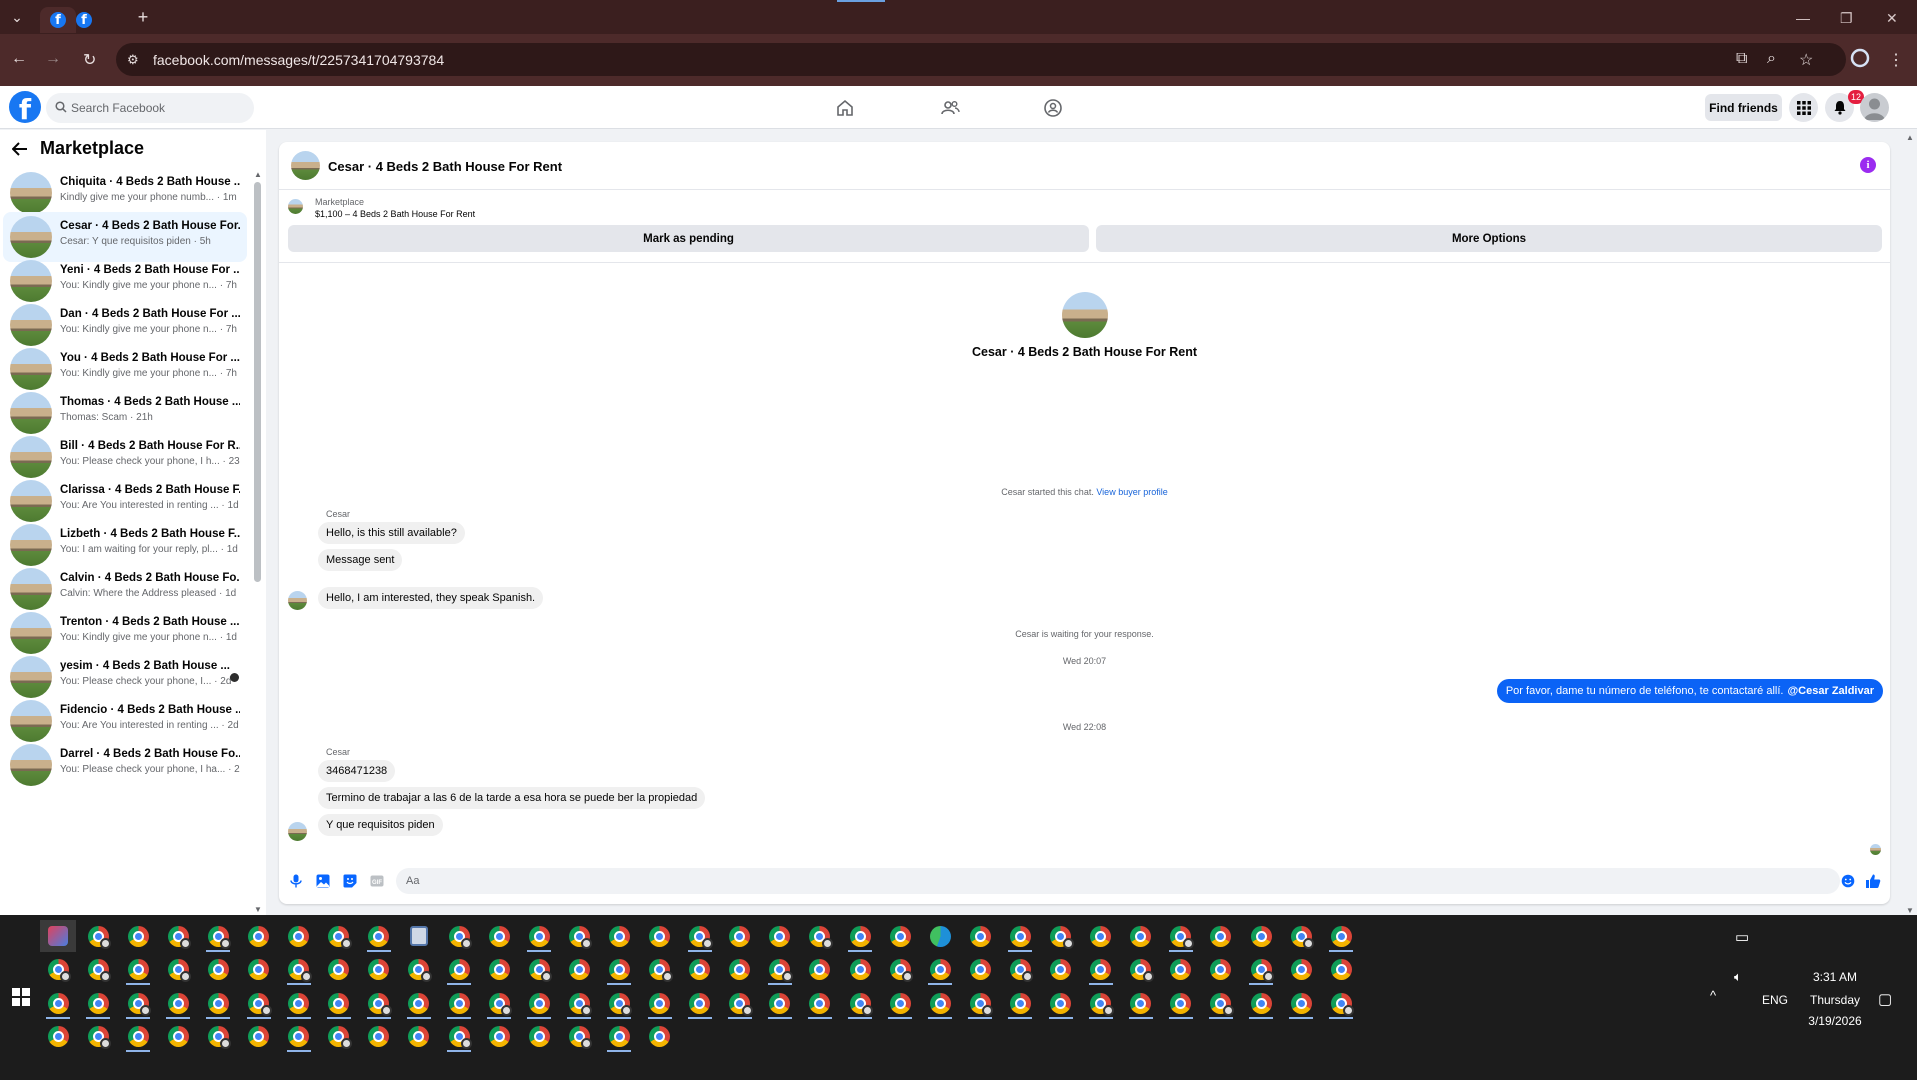 Image resolution: width=1917 pixels, height=1080 pixels. What do you see at coordinates (258, 174) in the screenshot?
I see `scroll-up-arrow: ▲` at bounding box center [258, 174].